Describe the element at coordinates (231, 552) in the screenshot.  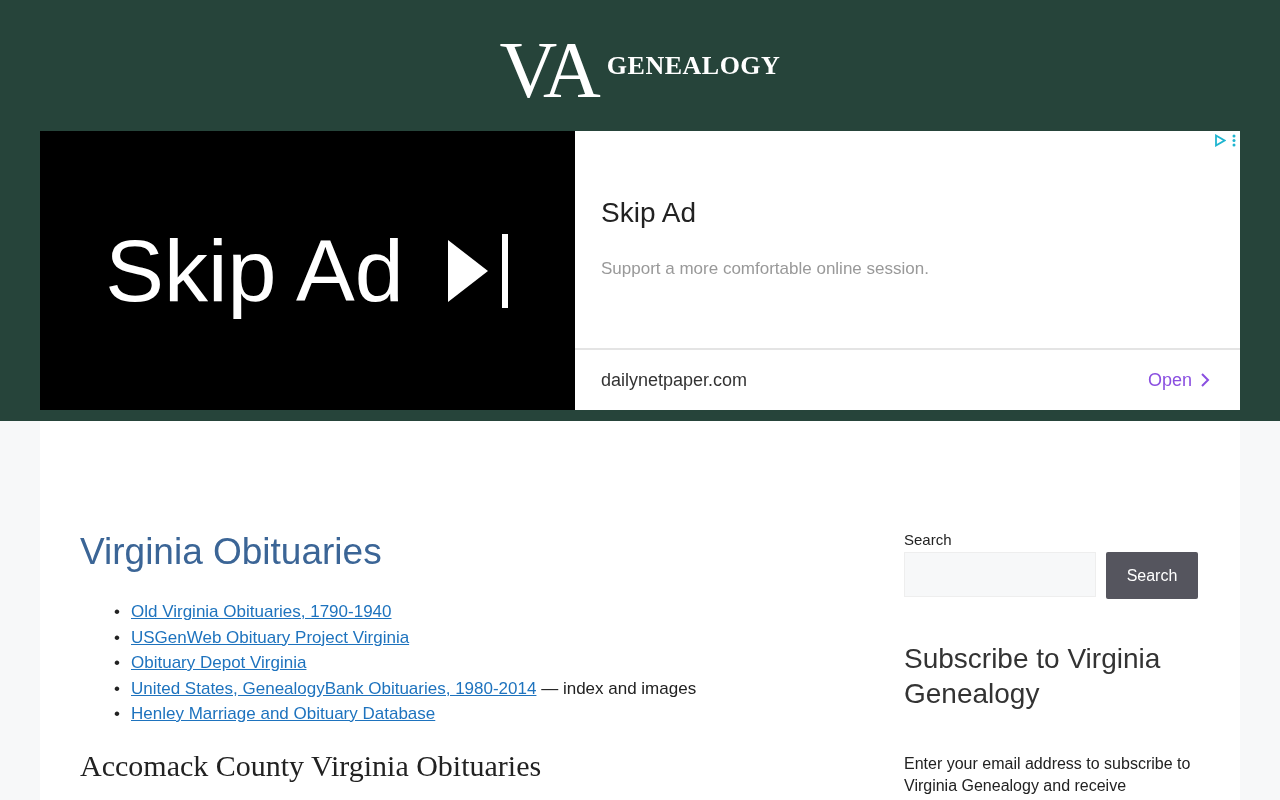
I see `page-title: Virginia Obituaries` at that location.